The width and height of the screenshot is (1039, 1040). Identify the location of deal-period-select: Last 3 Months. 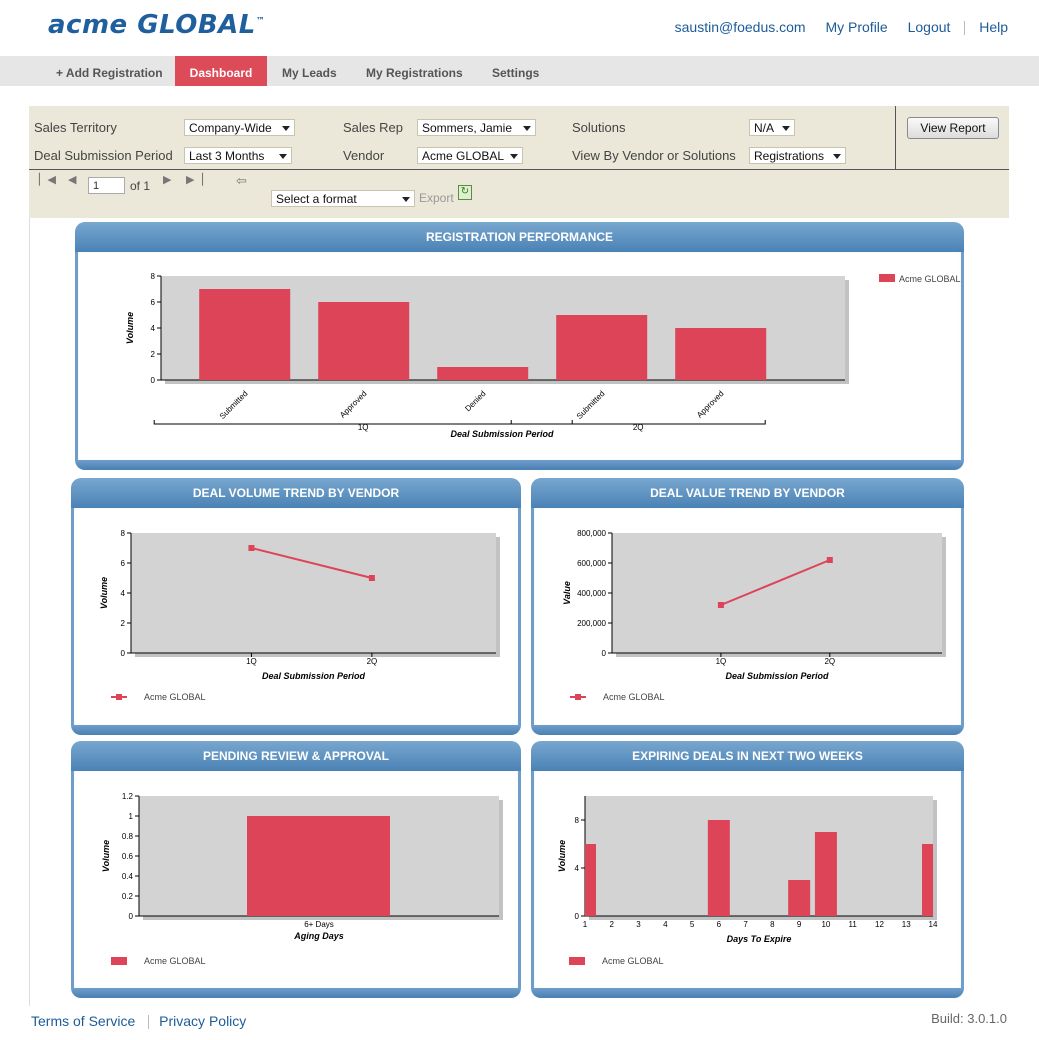
(238, 155).